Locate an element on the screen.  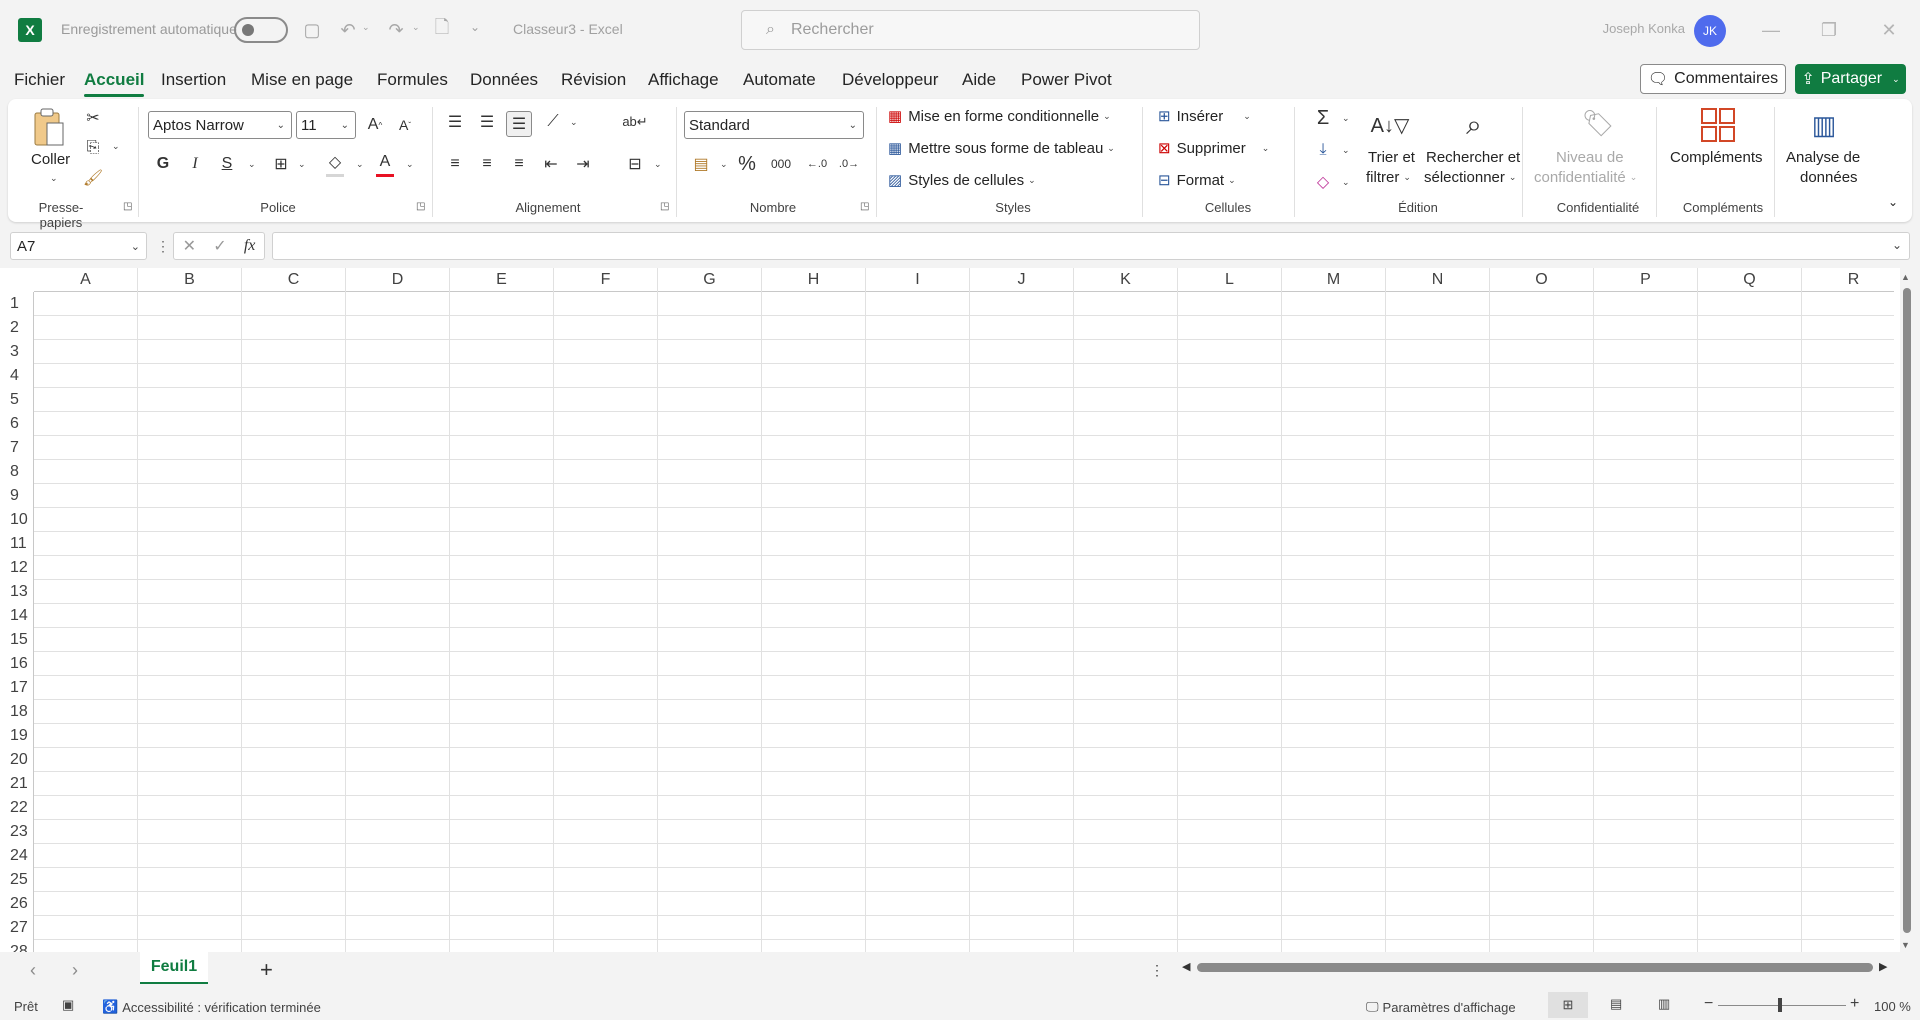
row-header: 11 is located at coordinates (17, 544).